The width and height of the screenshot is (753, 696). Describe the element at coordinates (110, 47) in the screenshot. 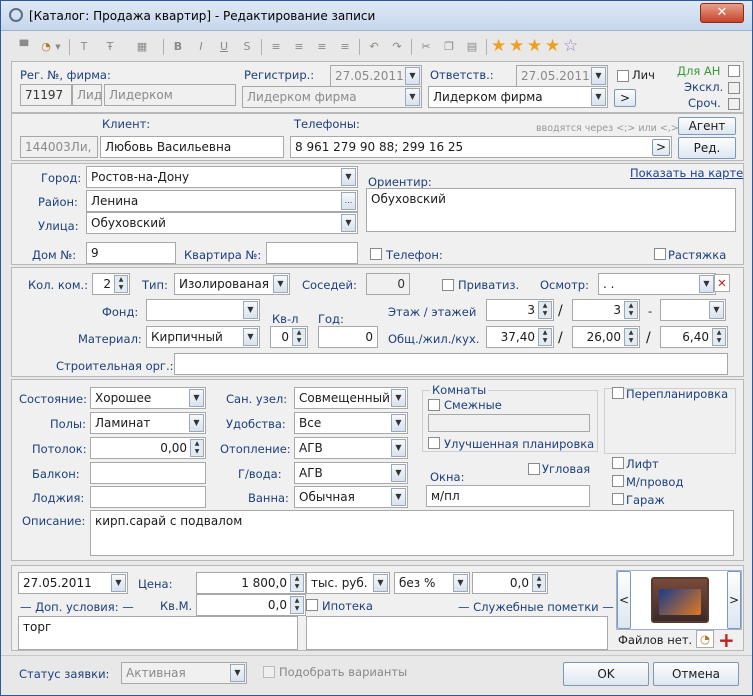

I see `text-size-icon: Ŧ` at that location.